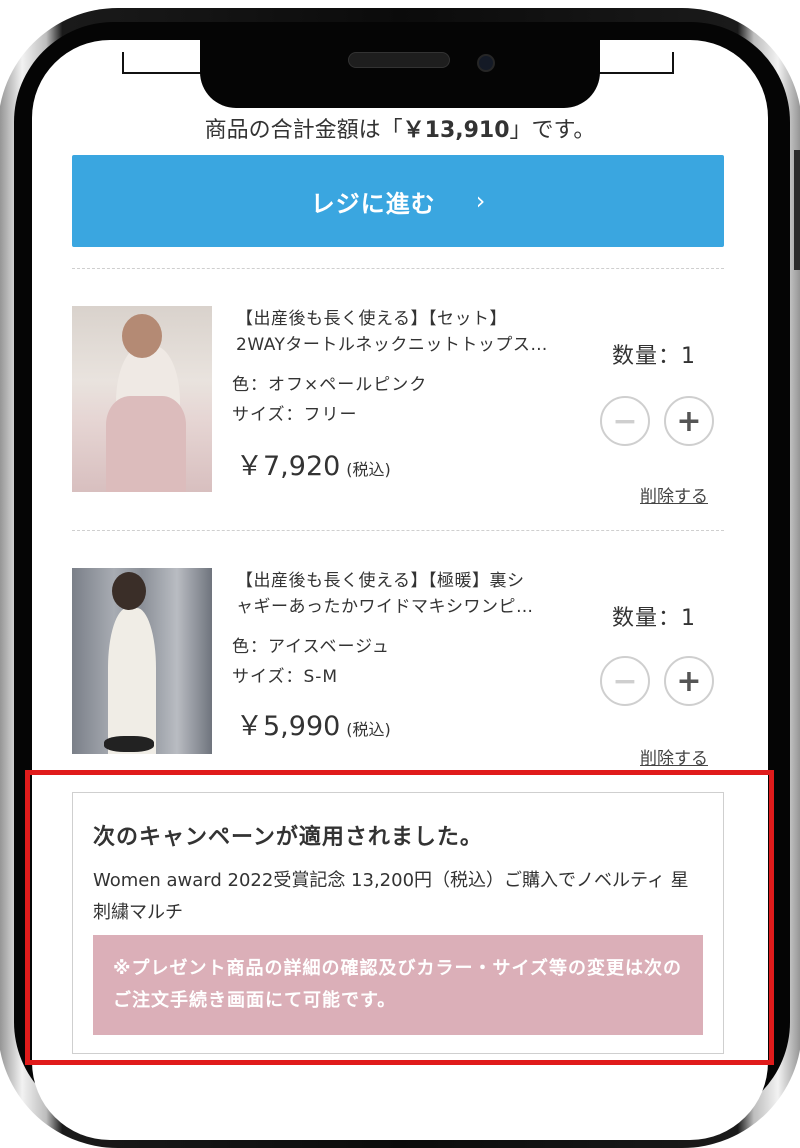 Image resolution: width=800 pixels, height=1148 pixels. I want to click on product-color: 色：アイスベージュ, so click(311, 647).